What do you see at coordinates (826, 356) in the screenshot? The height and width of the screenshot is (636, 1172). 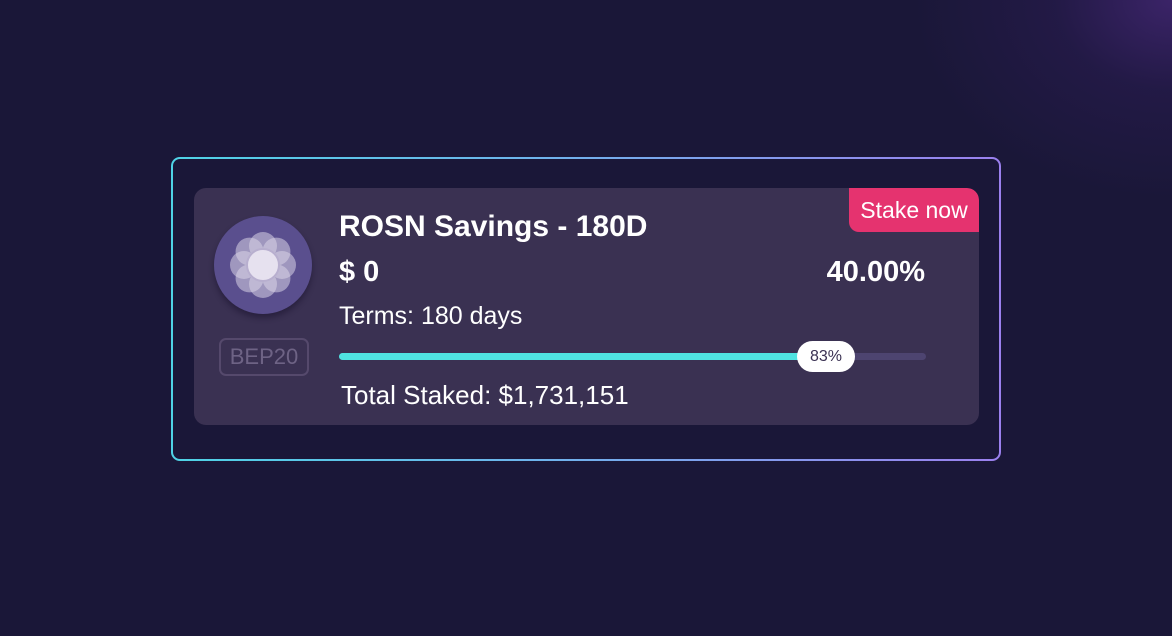 I see `progress-label: 83%` at bounding box center [826, 356].